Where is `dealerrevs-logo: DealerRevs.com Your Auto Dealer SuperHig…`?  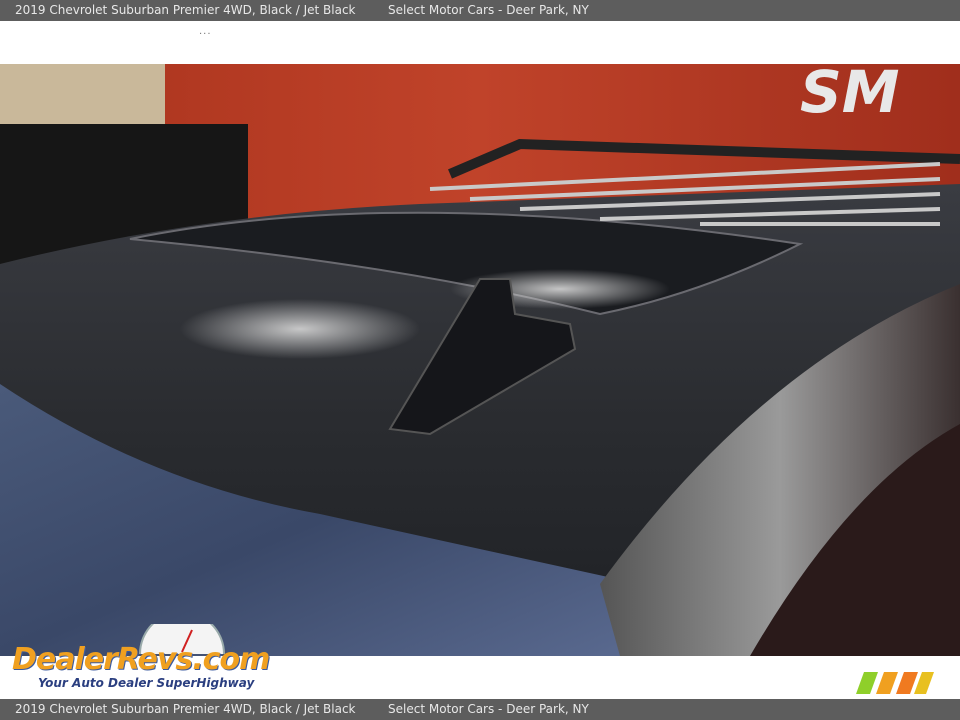 dealerrevs-logo: DealerRevs.com Your Auto Dealer SuperHig… is located at coordinates (142, 659).